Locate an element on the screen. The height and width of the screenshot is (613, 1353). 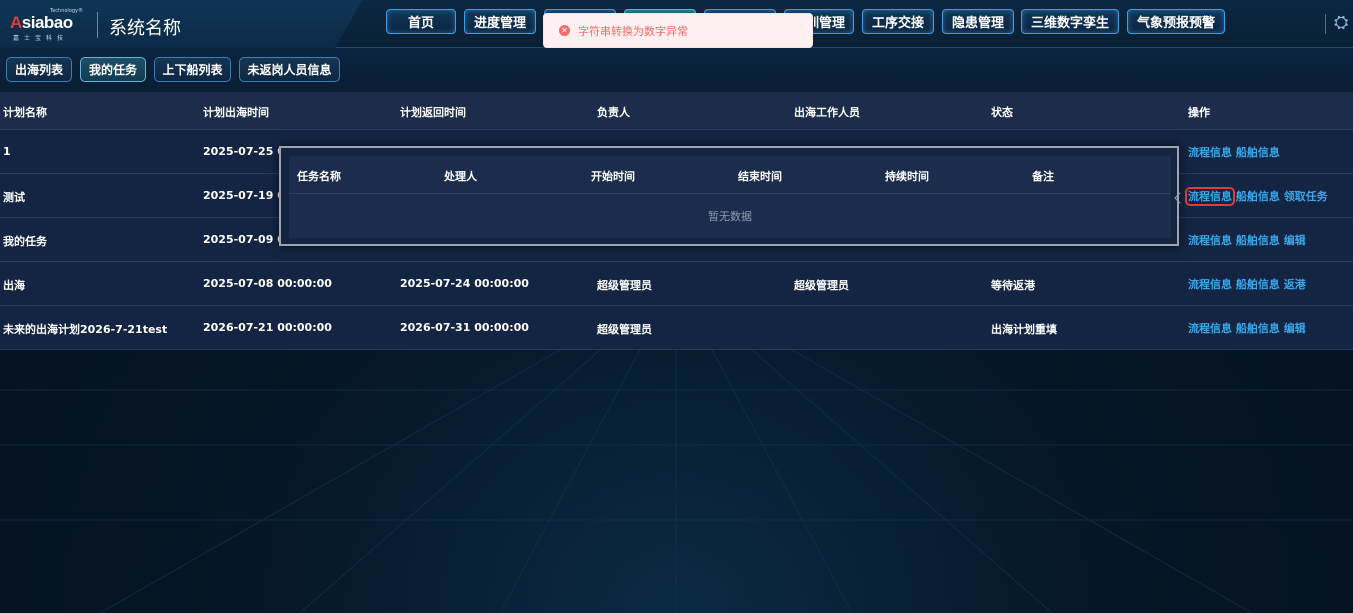
claim-task-link: 领取任务 is located at coordinates (1306, 196).